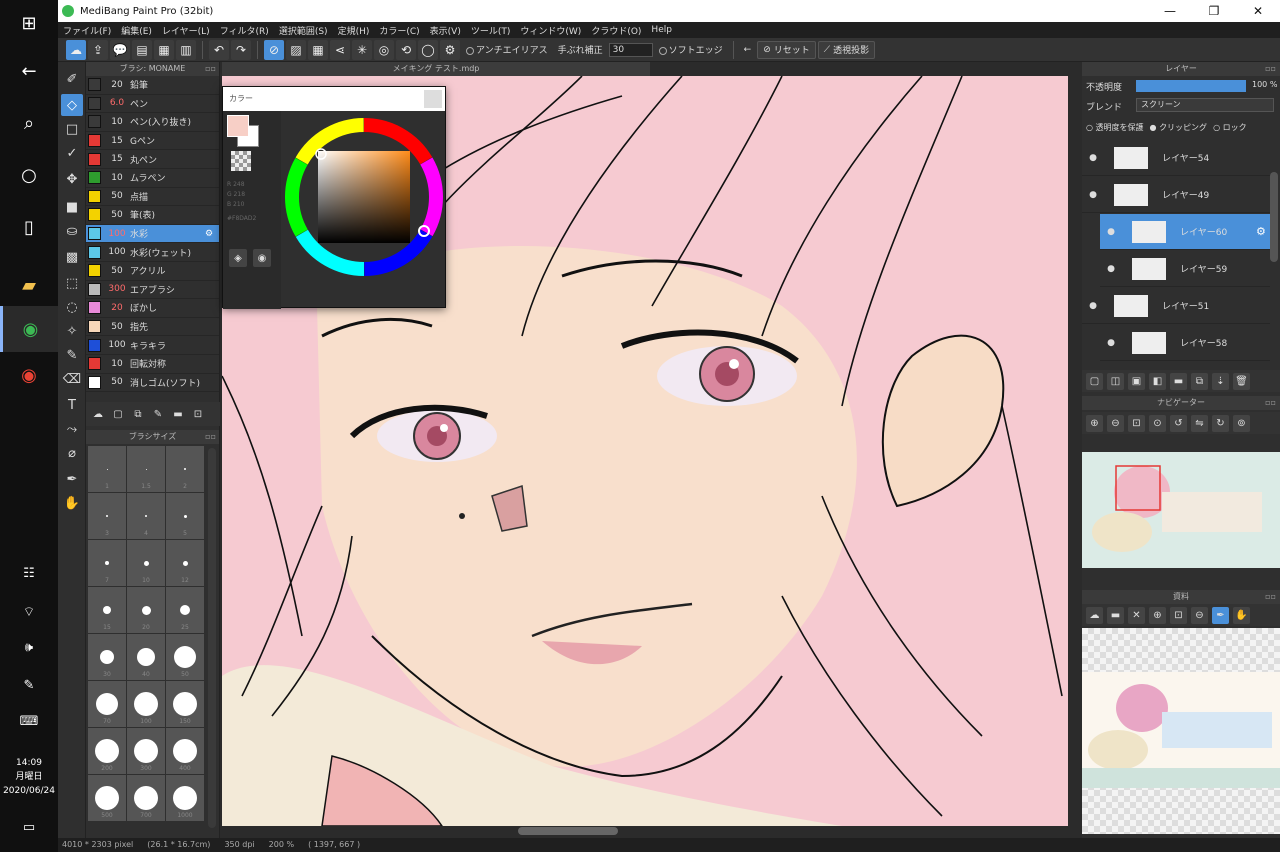  I want to click on brush-size-cell: 5, so click(185, 516).